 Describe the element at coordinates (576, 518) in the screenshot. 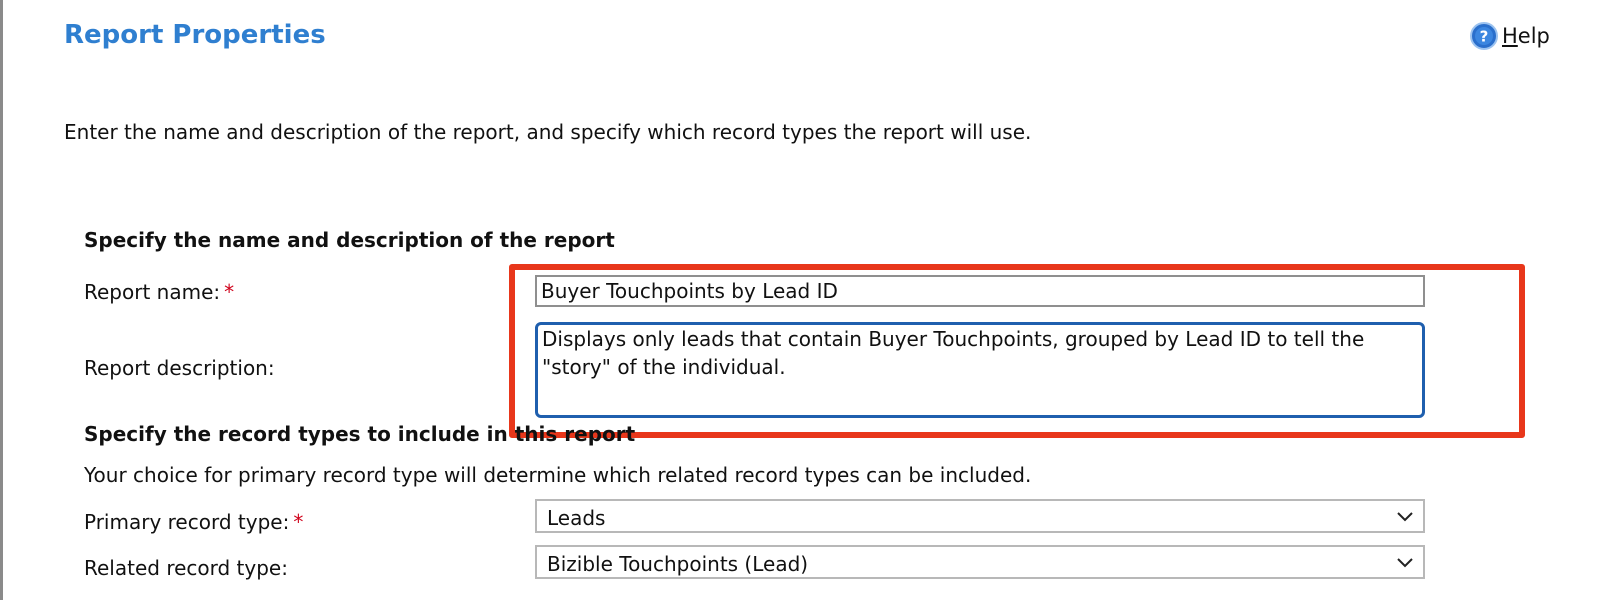

I see `primary-record-type-value: Leads` at that location.